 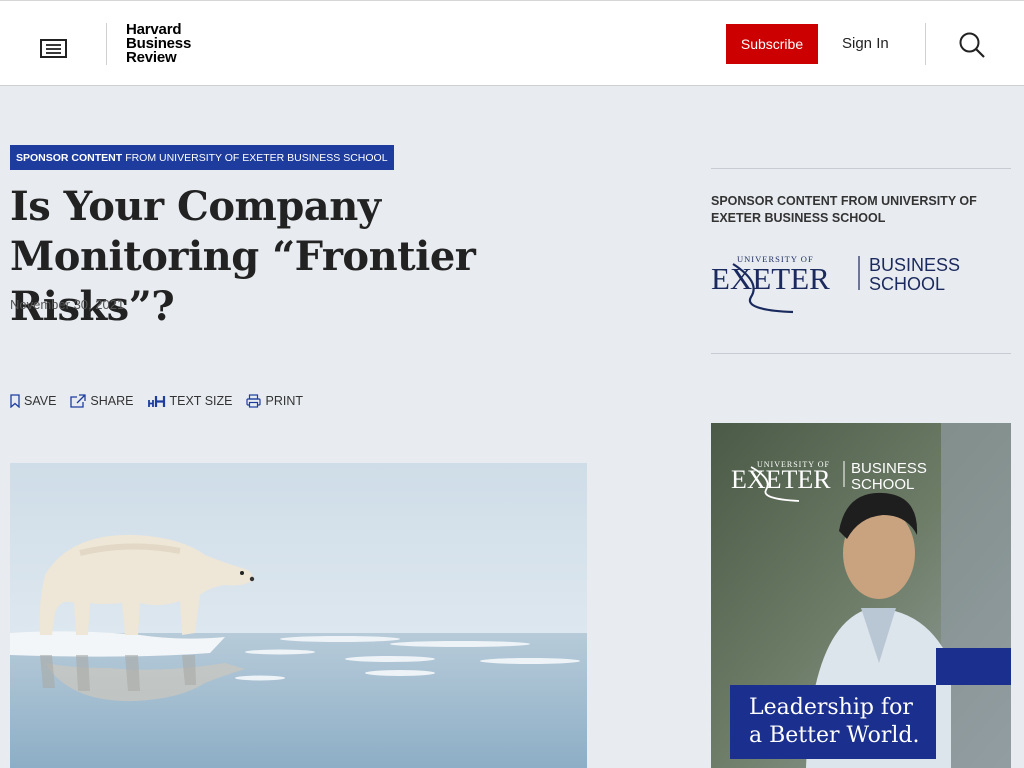 What do you see at coordinates (882, 484) in the screenshot?
I see `ad-logo-right-2: SCHOOL` at bounding box center [882, 484].